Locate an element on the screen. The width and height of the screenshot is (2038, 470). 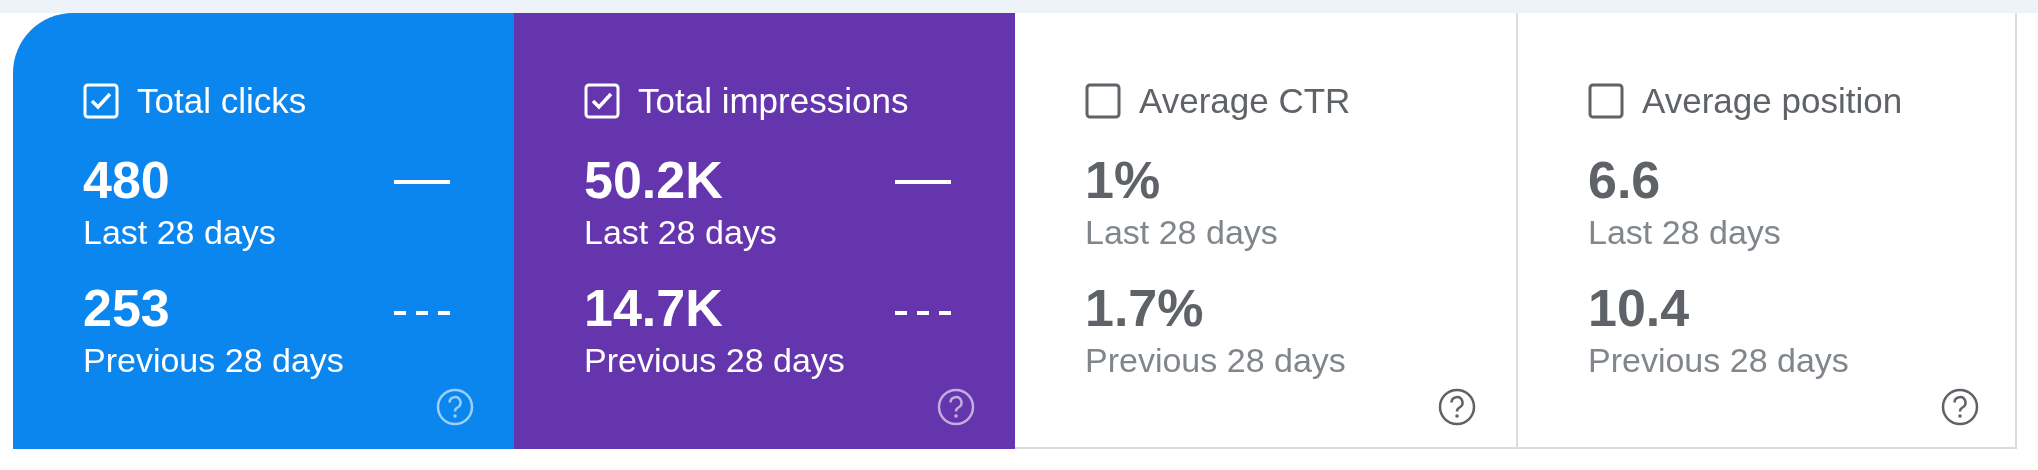
metric-value: 14.7K is located at coordinates (653, 308).